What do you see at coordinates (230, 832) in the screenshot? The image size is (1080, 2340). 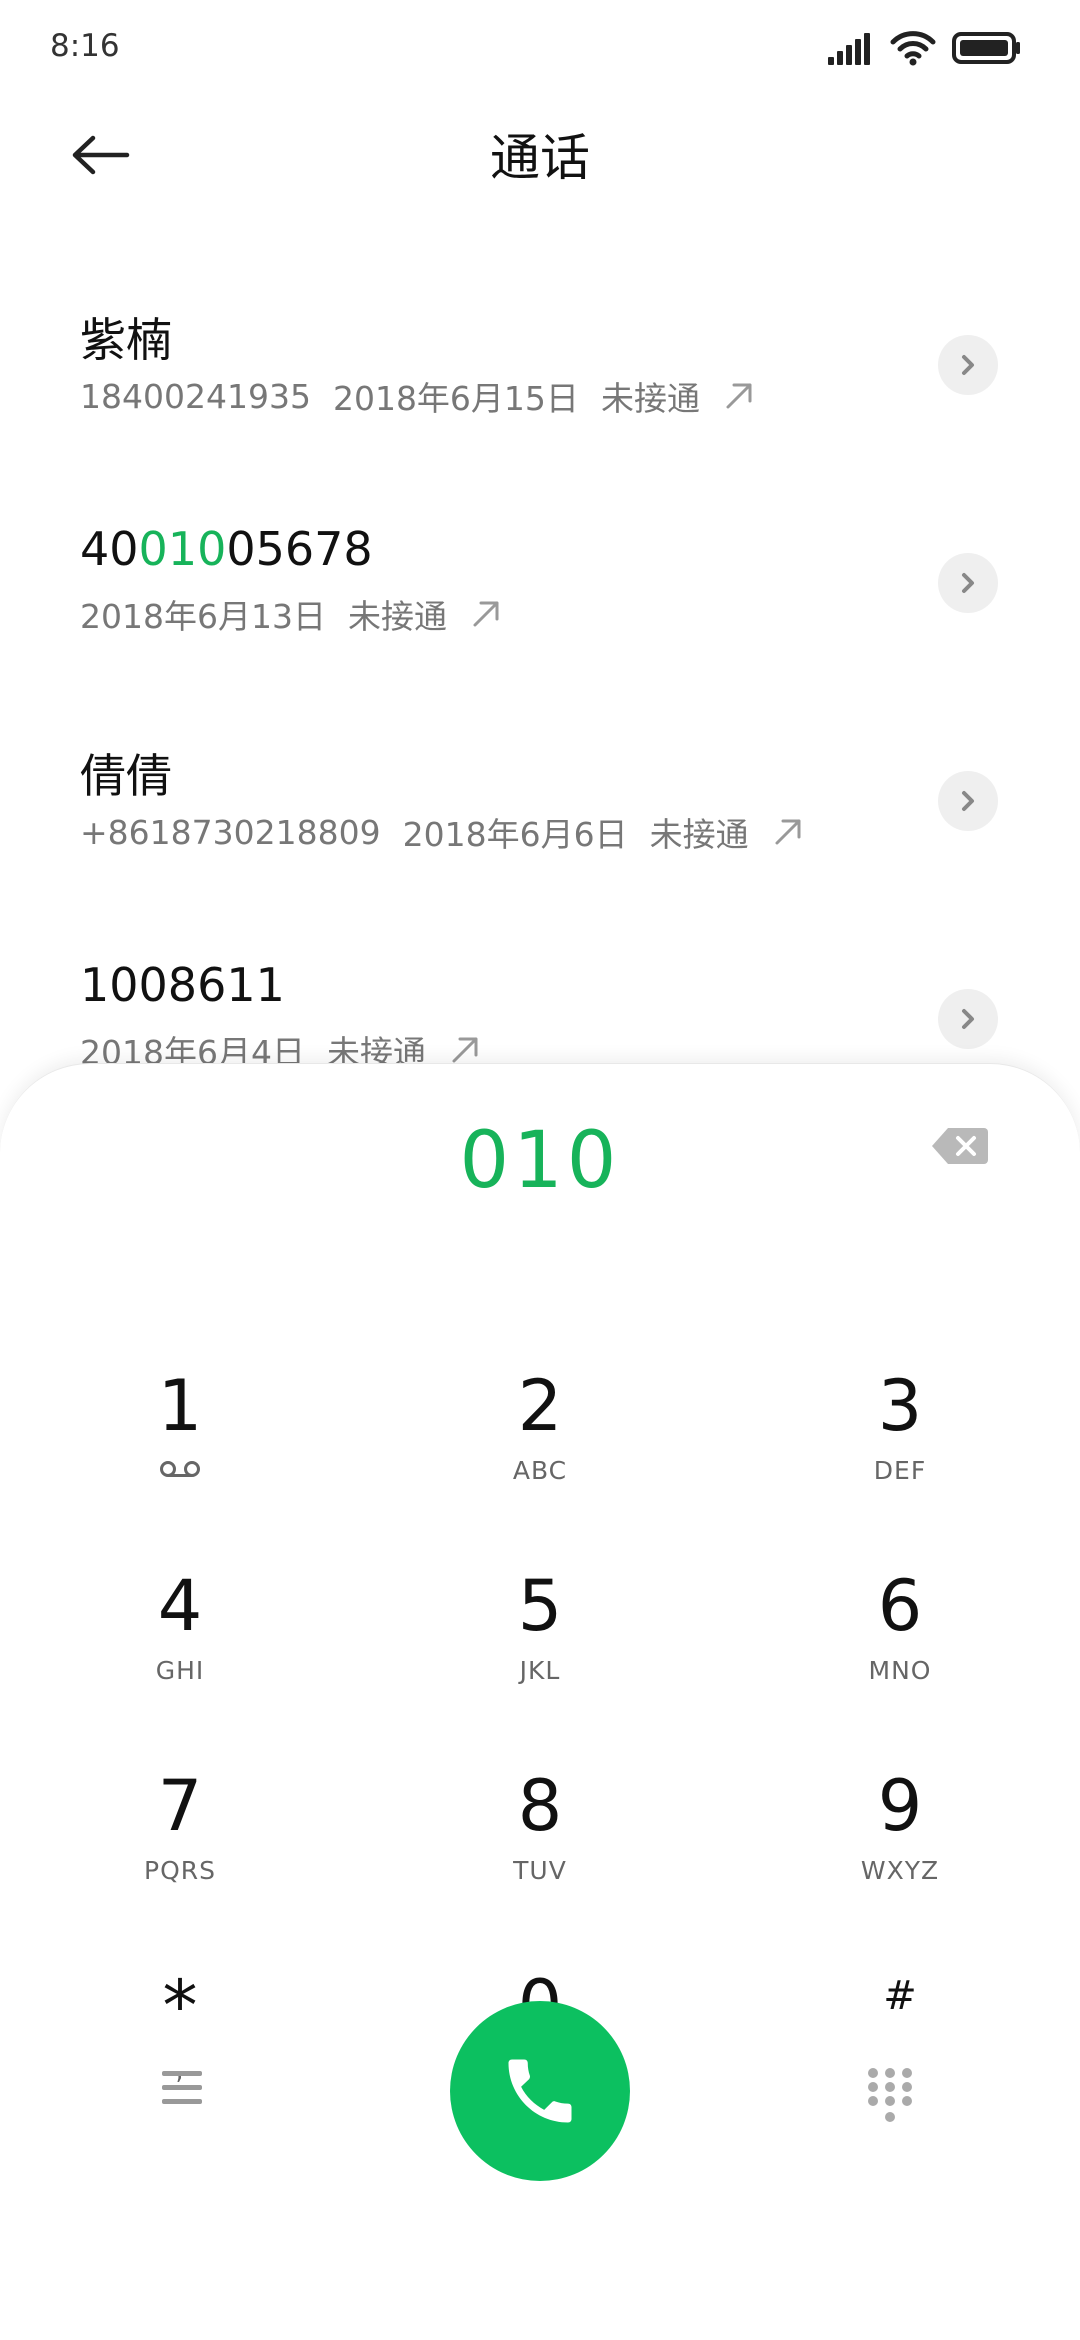 I see `call-number: +8618730218809` at bounding box center [230, 832].